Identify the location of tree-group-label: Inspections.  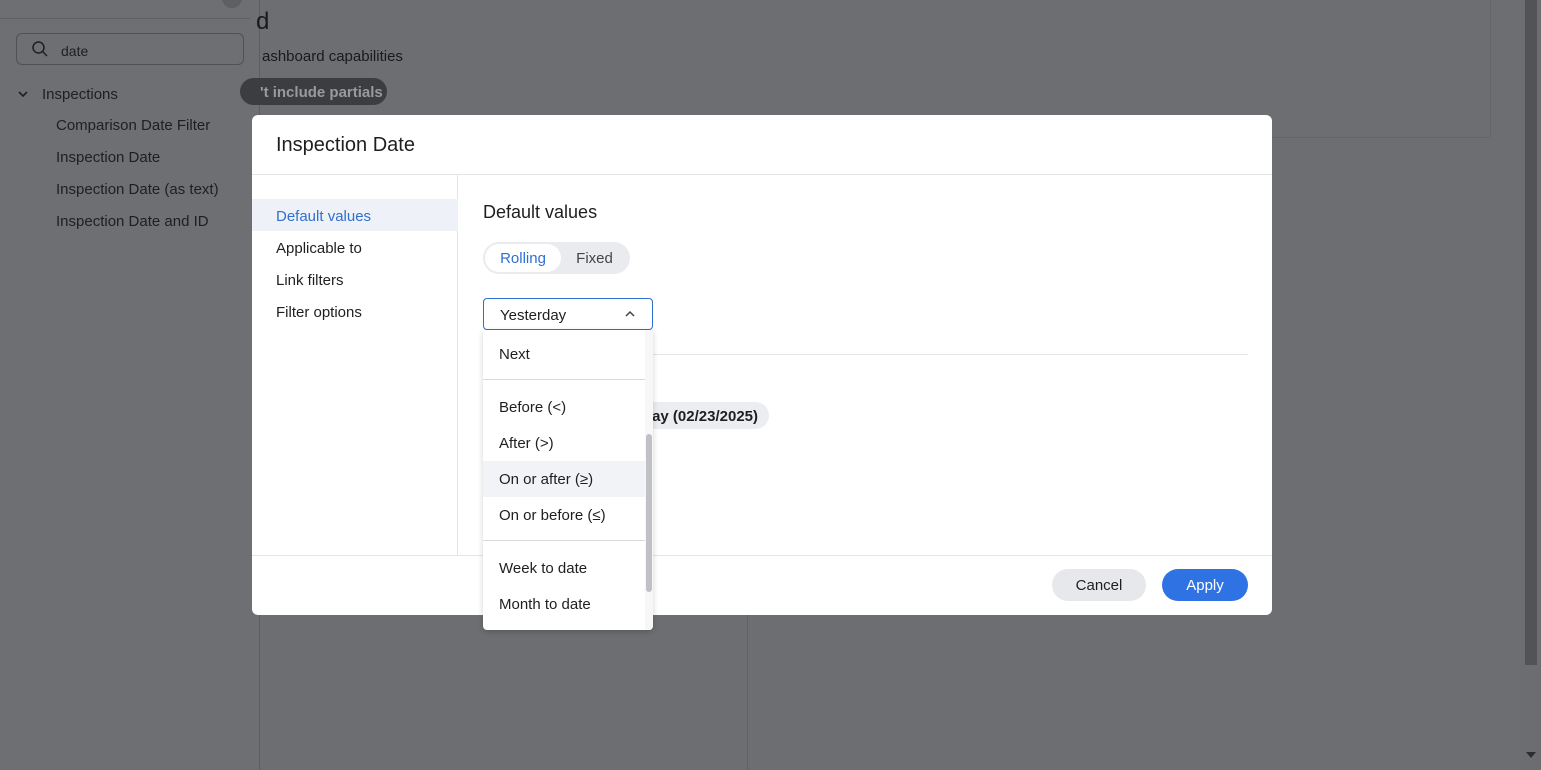
(80, 94).